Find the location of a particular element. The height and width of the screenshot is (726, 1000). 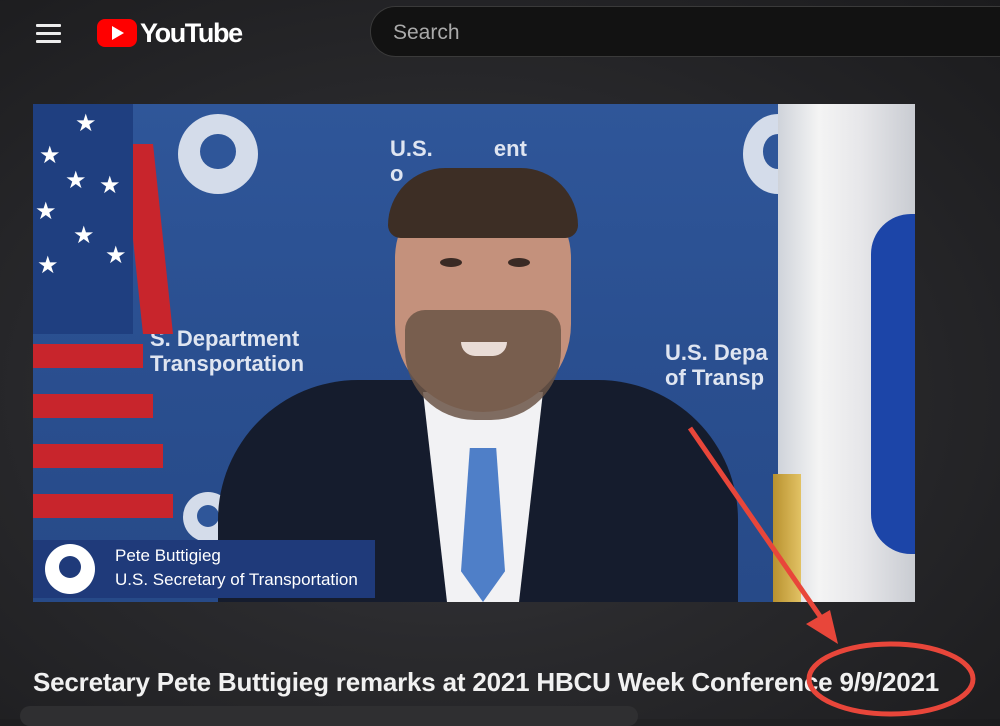

youtube-logo: YouTube is located at coordinates (170, 33).